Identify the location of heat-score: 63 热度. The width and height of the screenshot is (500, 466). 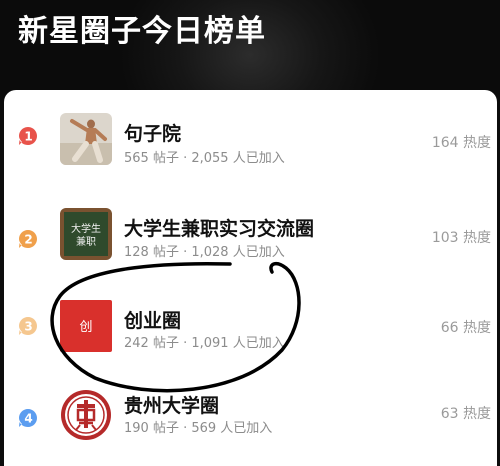
(465, 414).